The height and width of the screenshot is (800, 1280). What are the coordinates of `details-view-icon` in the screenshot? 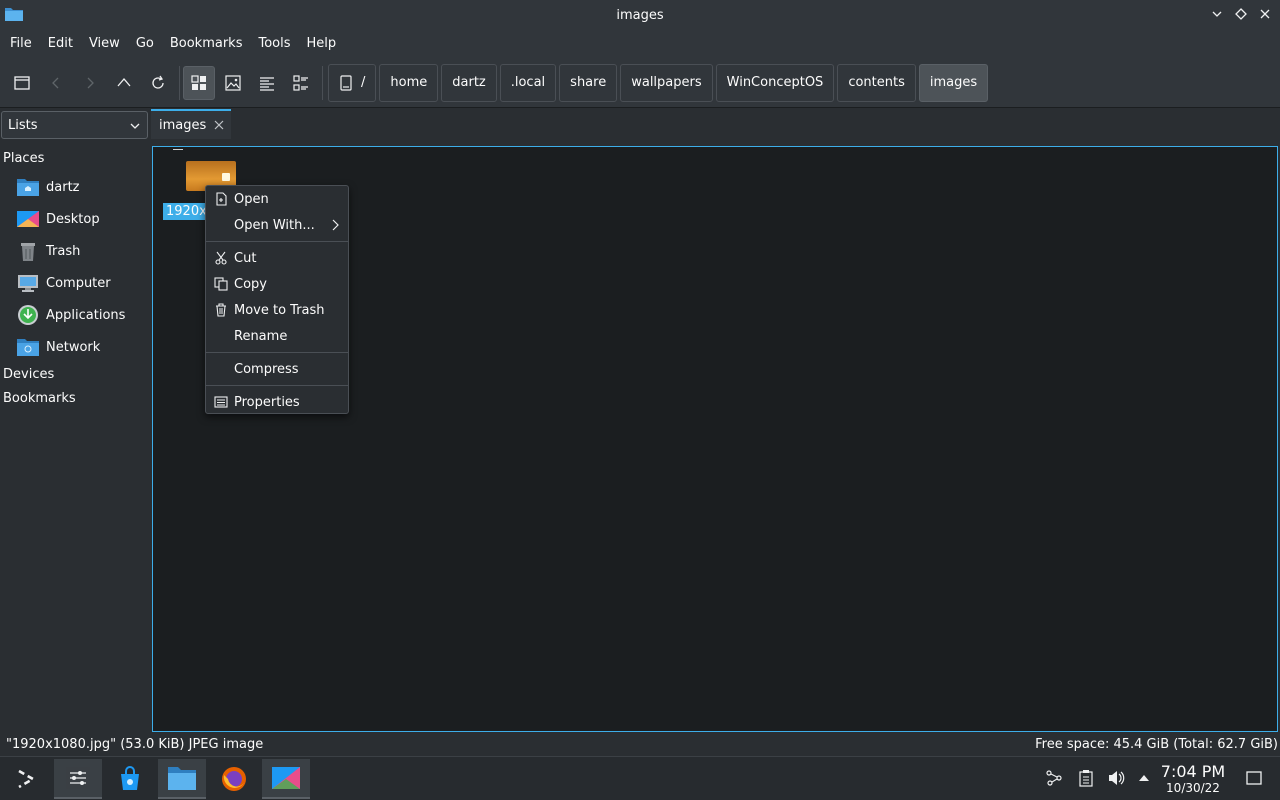 It's located at (267, 83).